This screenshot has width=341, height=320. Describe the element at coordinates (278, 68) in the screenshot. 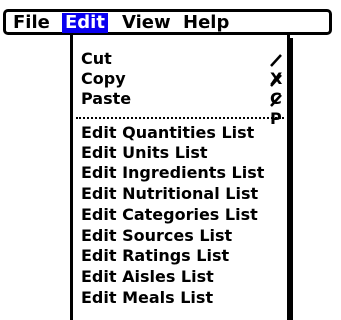

I see `cut-shortcut: X` at that location.